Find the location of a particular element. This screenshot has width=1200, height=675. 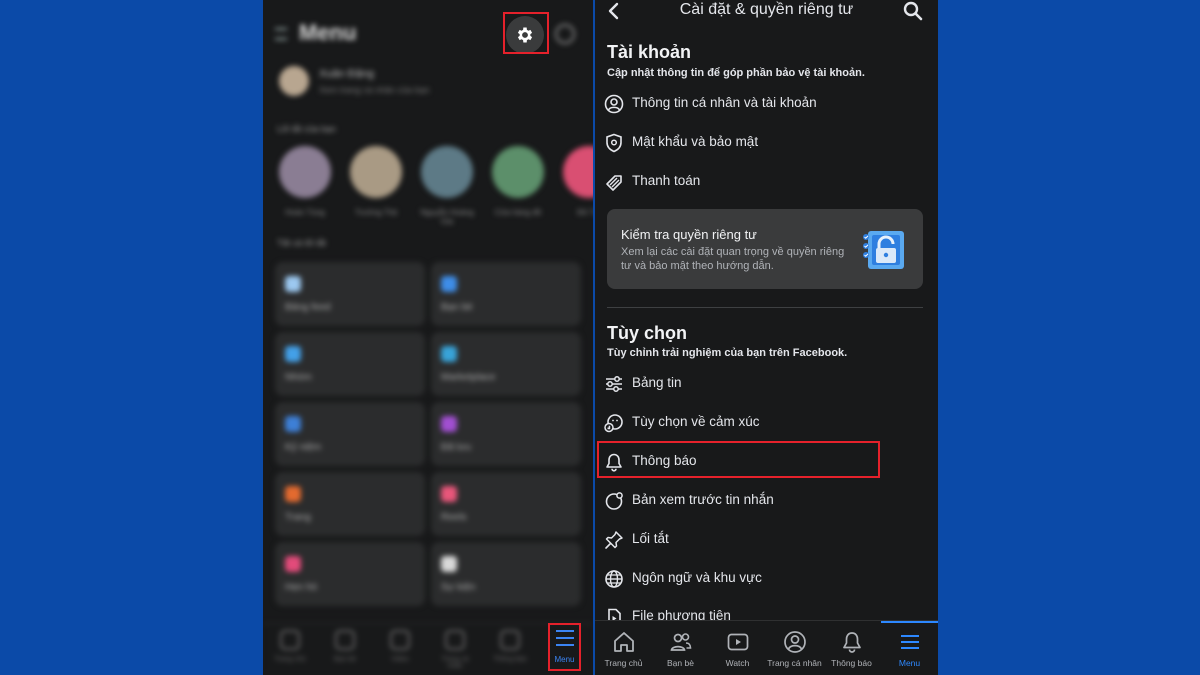

shortcut-card: Marketplace is located at coordinates (506, 364).